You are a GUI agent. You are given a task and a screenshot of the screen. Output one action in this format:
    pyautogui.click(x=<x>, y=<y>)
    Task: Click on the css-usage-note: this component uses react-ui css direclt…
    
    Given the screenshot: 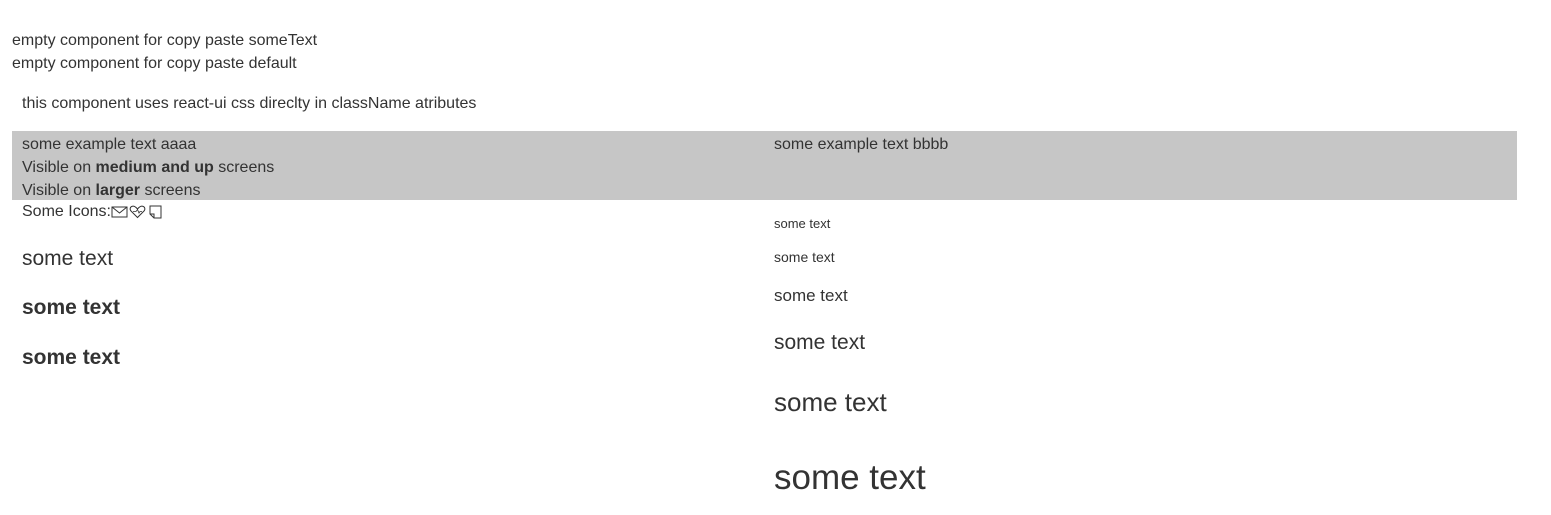 What is the action you would take?
    pyautogui.click(x=249, y=103)
    